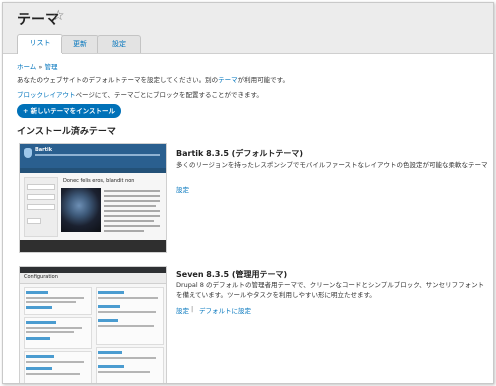  What do you see at coordinates (58, 16) in the screenshot?
I see `star-icon: ☆` at bounding box center [58, 16].